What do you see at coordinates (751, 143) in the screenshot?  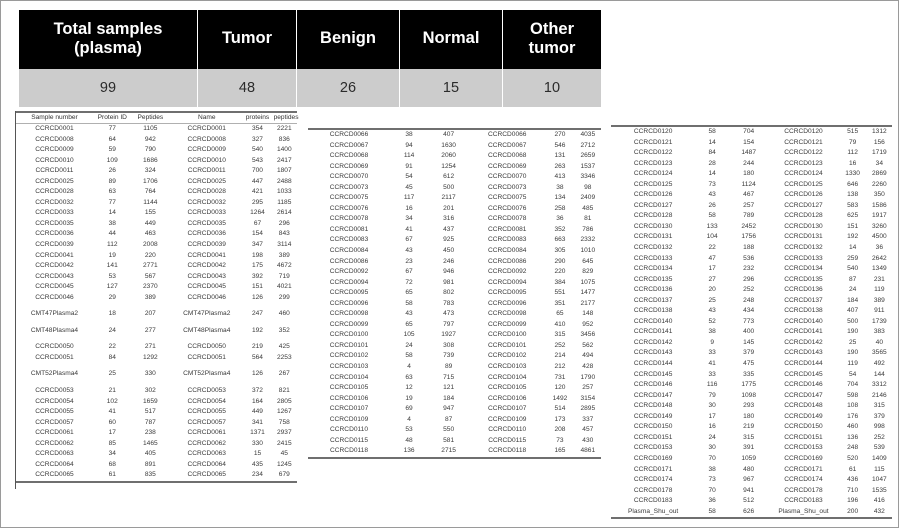 I see `table-row: CCRCD0121 14 154 CCRCD0121 79 156` at bounding box center [751, 143].